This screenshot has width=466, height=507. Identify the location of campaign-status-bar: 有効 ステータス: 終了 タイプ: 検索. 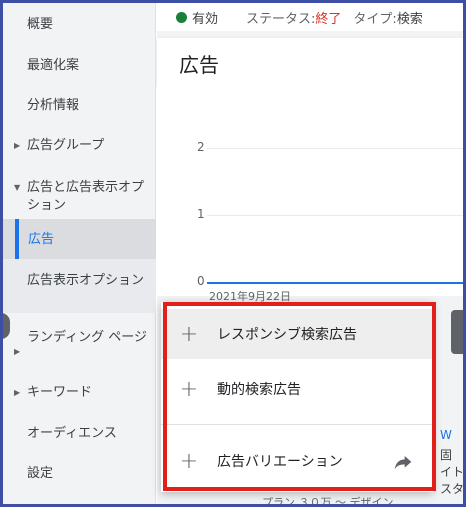
(310, 17).